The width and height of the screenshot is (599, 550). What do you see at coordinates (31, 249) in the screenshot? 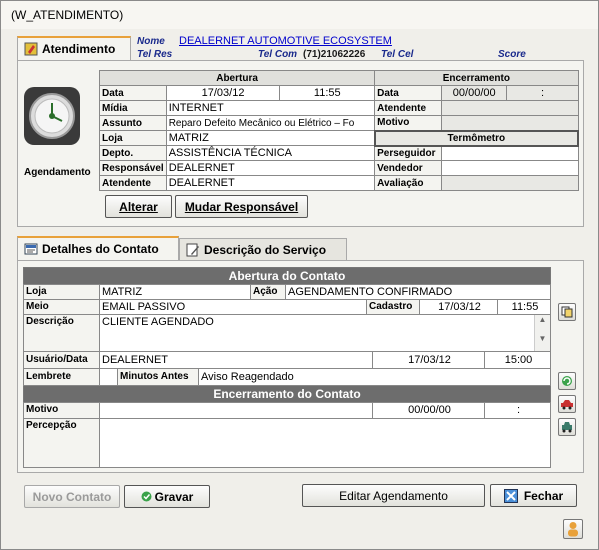
I see `contact-card-icon` at bounding box center [31, 249].